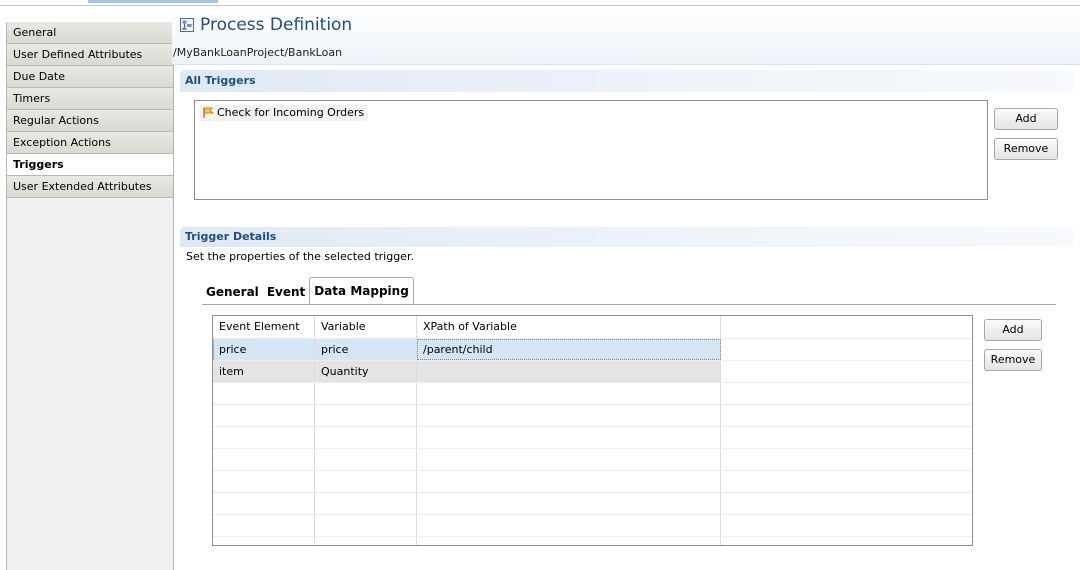 Image resolution: width=1080 pixels, height=570 pixels. Describe the element at coordinates (90, 165) in the screenshot. I see `sidebar-item-triggers: Triggers` at that location.